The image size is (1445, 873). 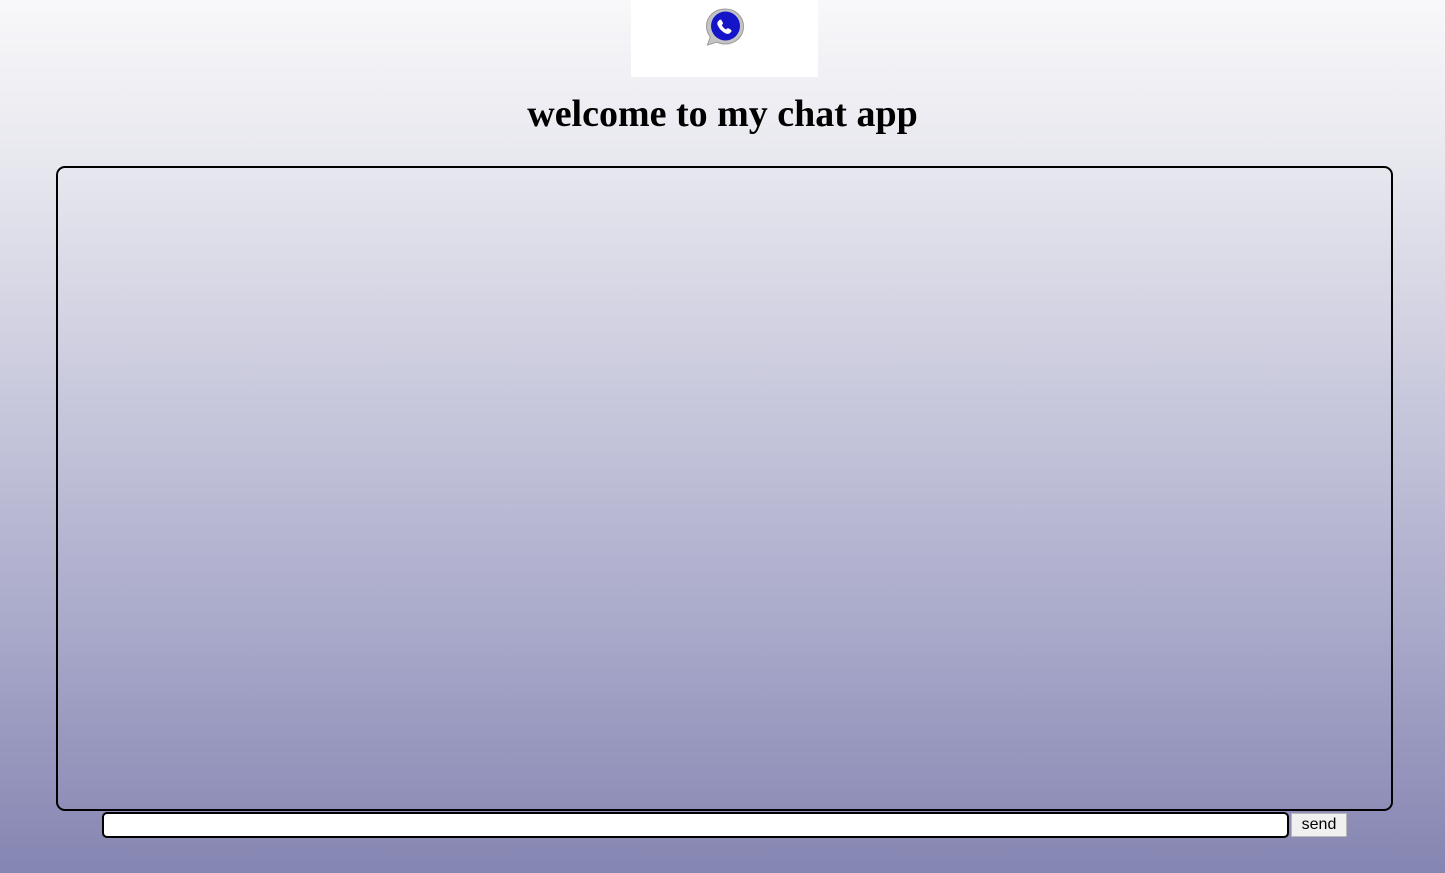 I want to click on logo-container, so click(x=724, y=38).